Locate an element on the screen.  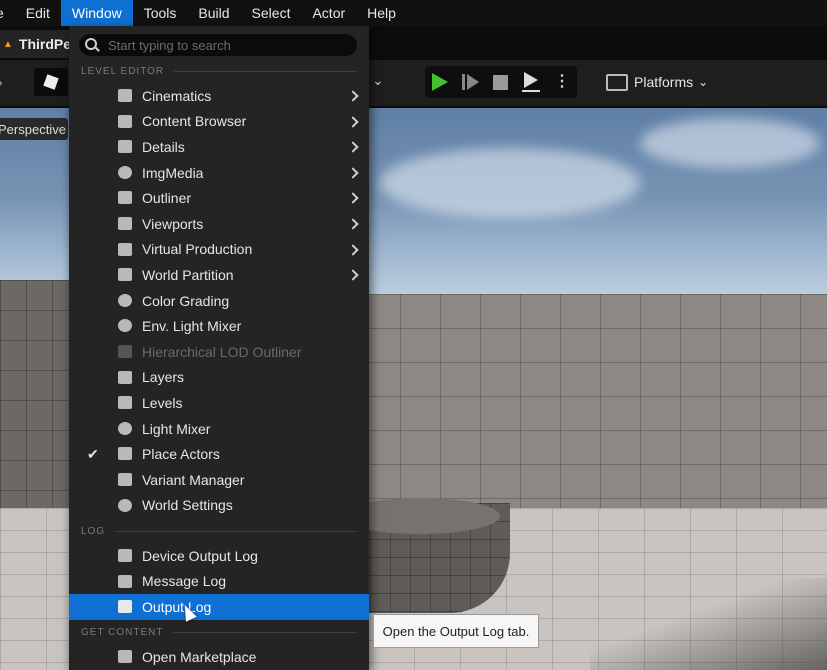
menu-item-virtual-production: Virtual Production is located at coordinates (219, 250).